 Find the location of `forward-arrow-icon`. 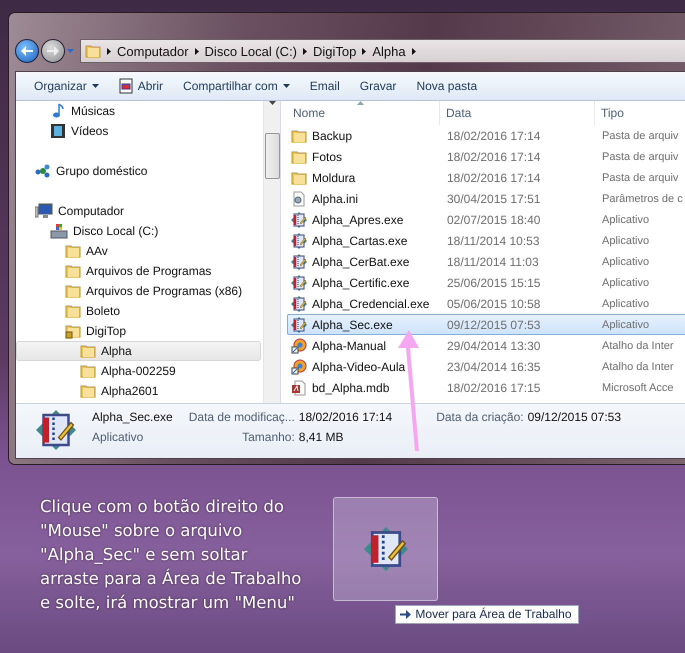

forward-arrow-icon is located at coordinates (53, 51).